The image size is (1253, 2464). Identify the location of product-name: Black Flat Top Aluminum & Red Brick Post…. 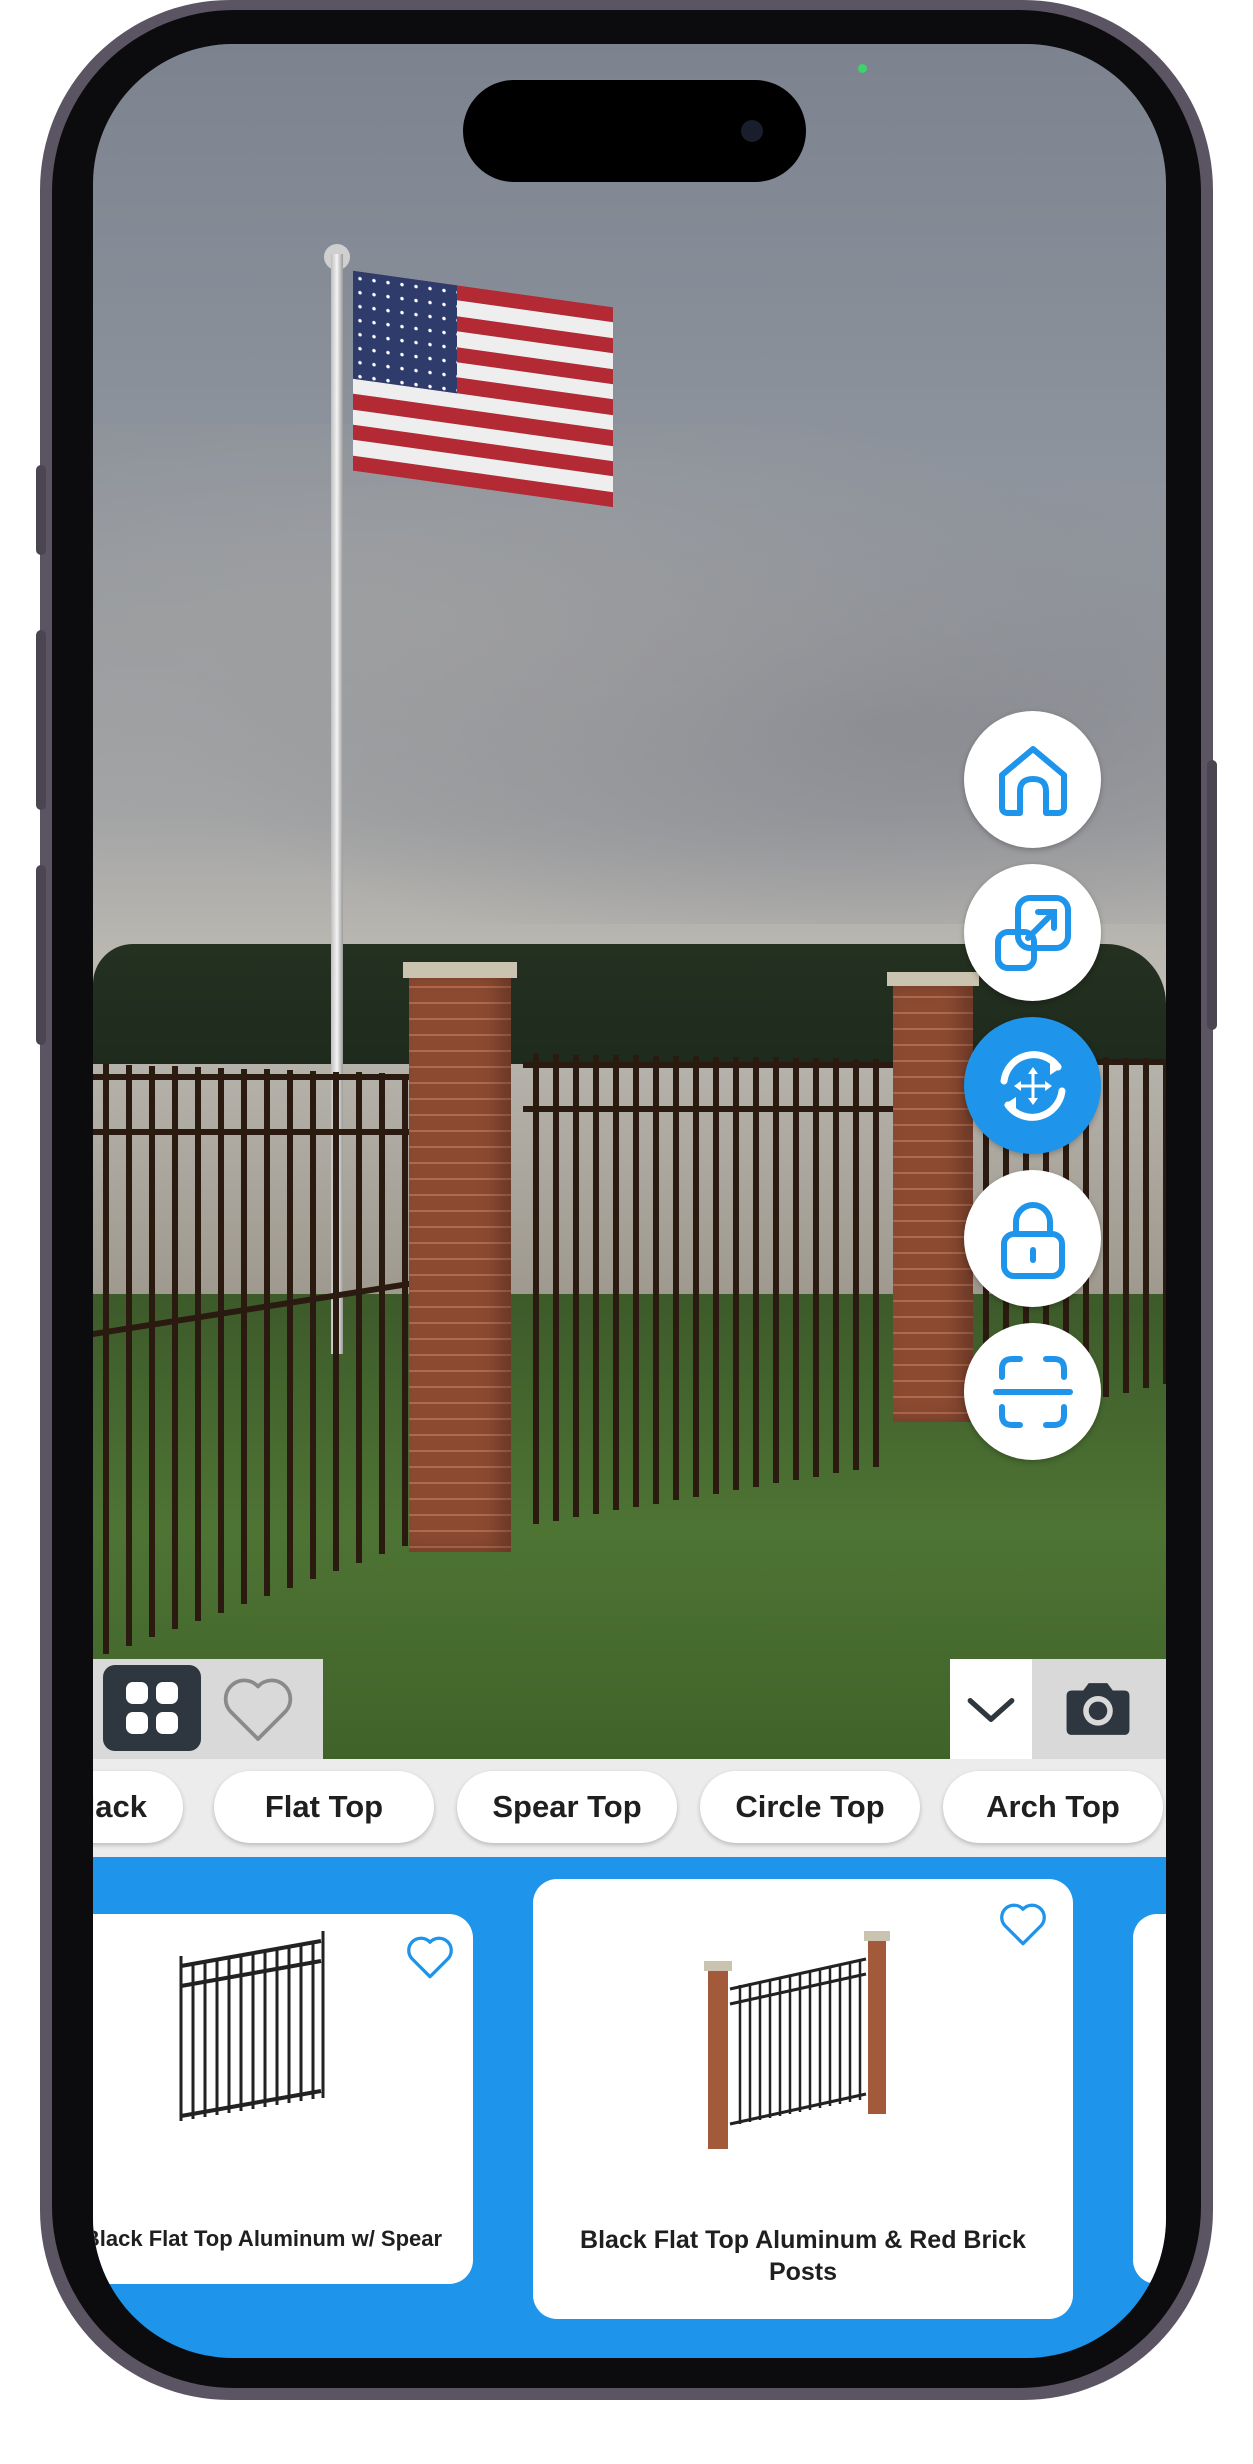
(803, 2256).